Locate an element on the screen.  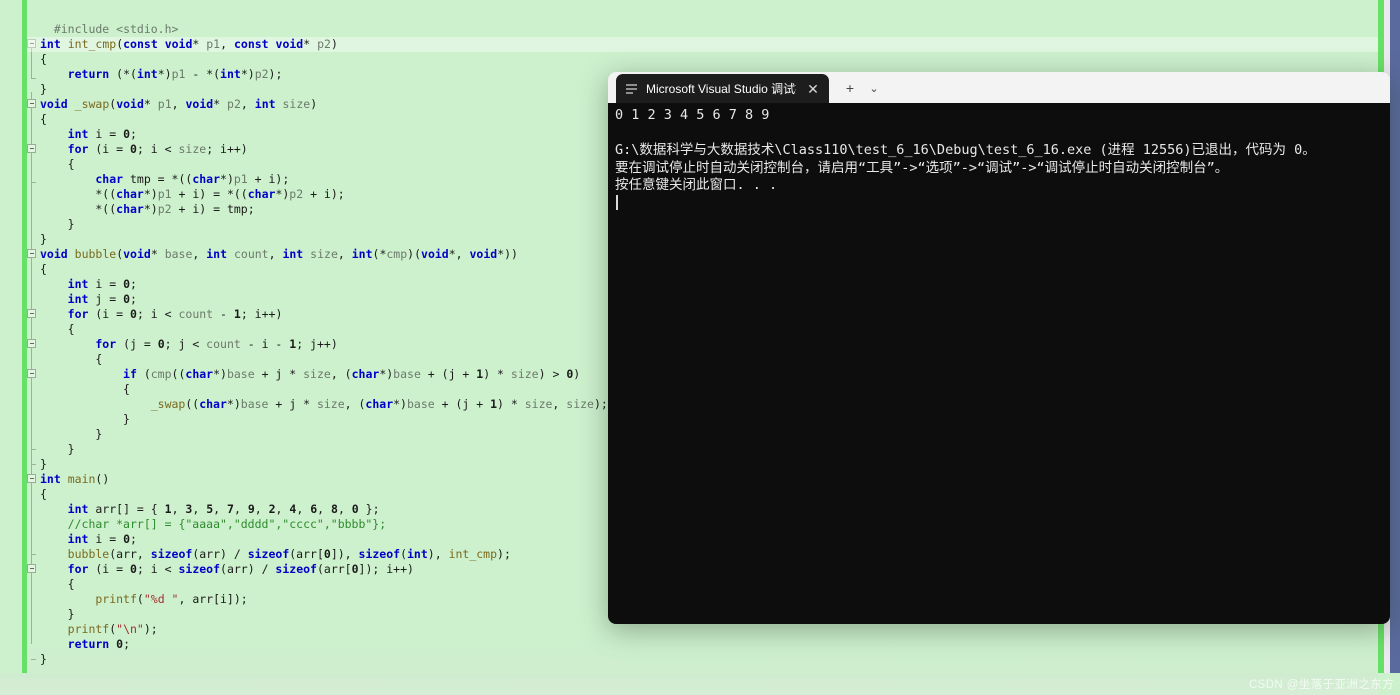
code-token: const is located at coordinates (140, 44).